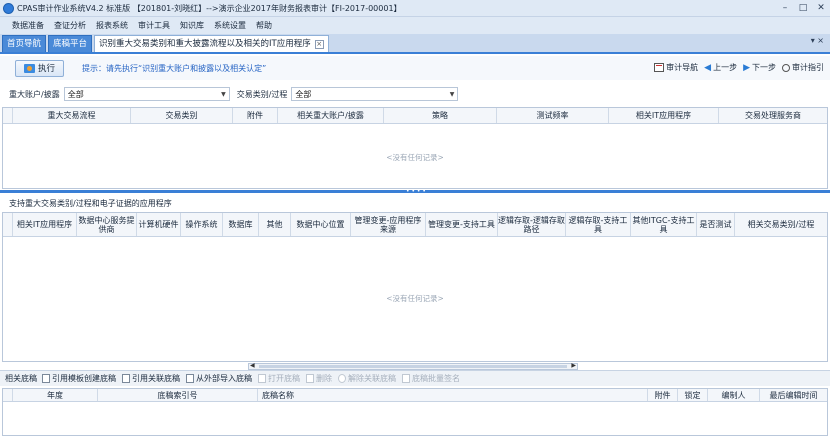  Describe the element at coordinates (598, 224) in the screenshot. I see `col-logical-access-tool: 逻辑存取-支持工具` at that location.